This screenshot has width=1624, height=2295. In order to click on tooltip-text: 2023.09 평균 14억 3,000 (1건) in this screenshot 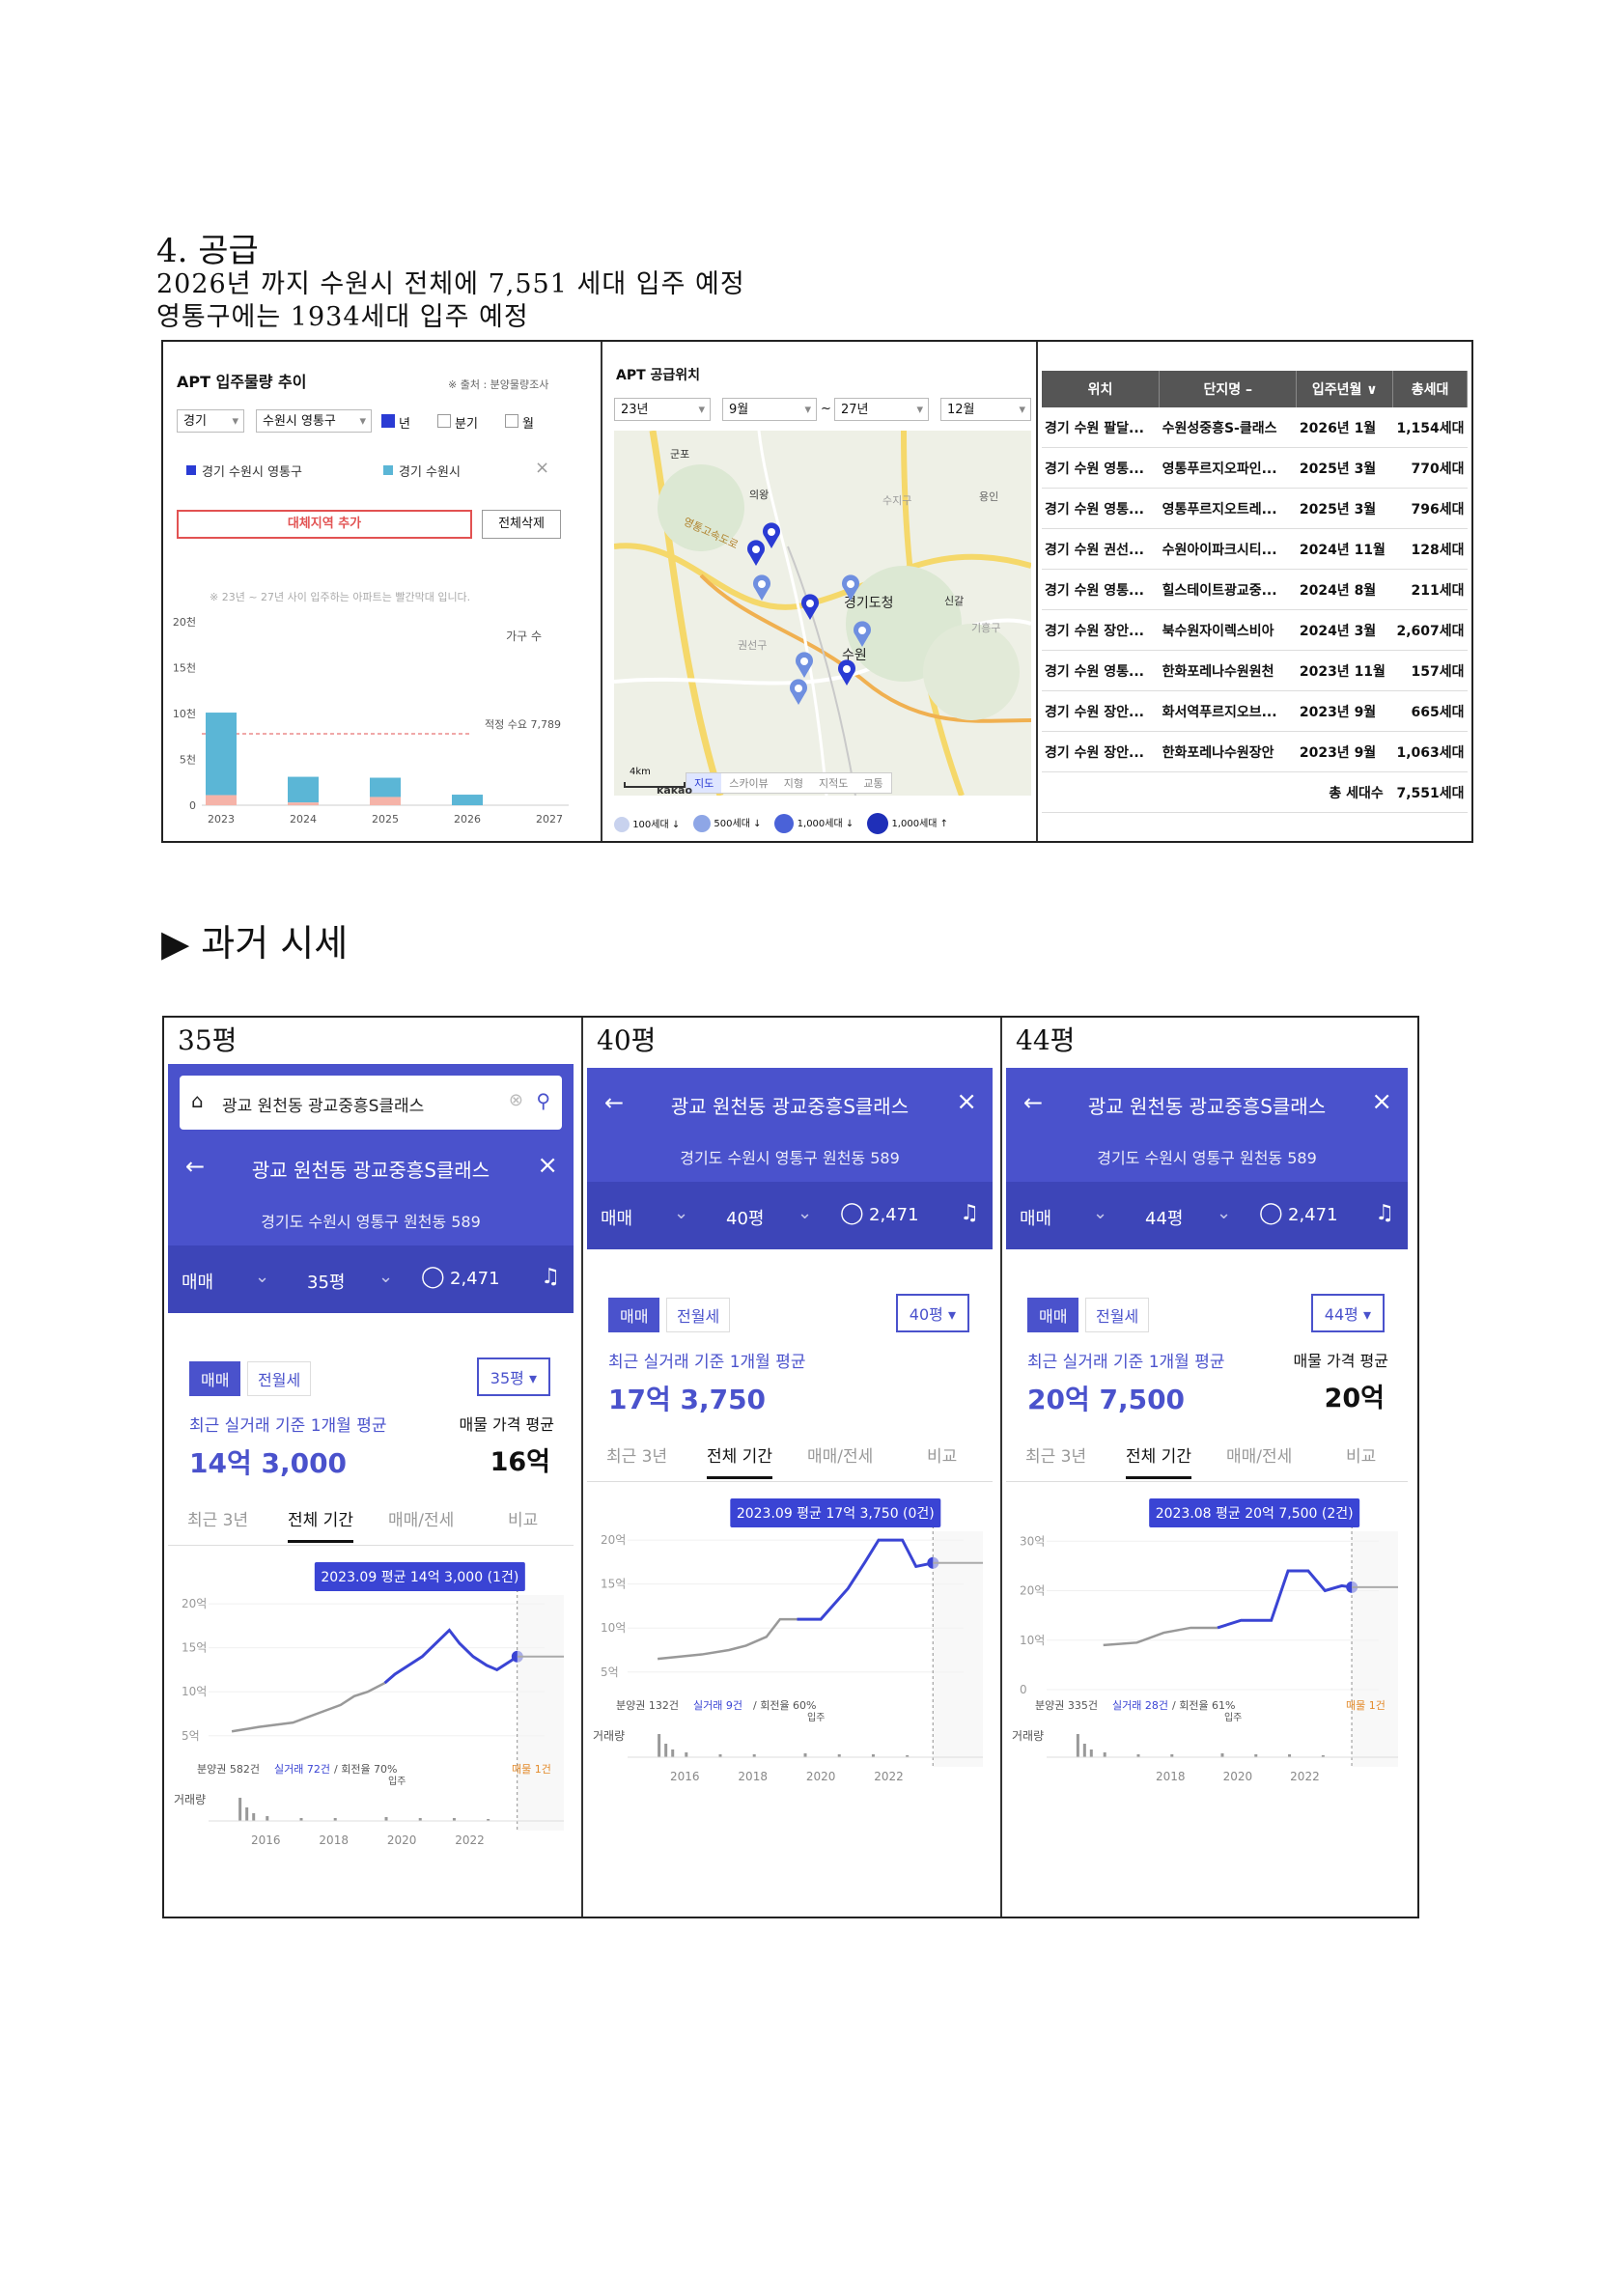, I will do `click(420, 1577)`.